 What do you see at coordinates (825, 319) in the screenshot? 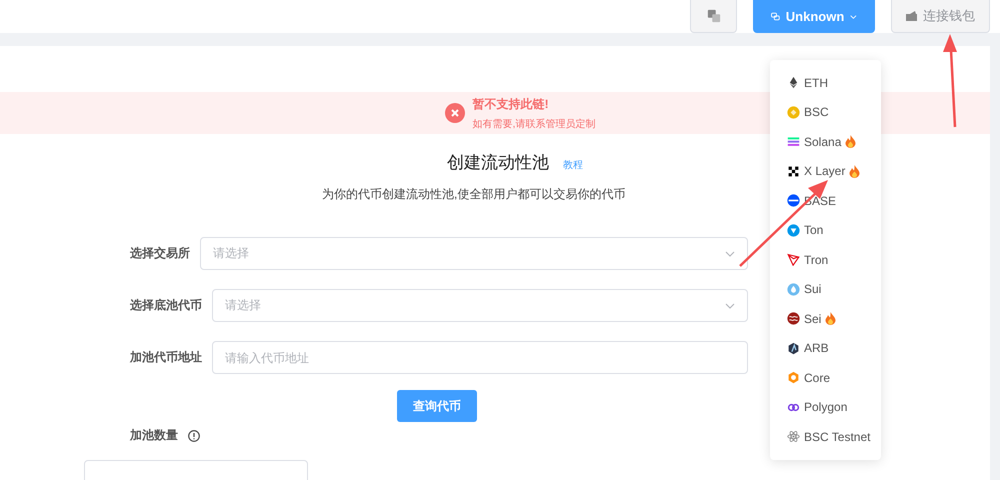
I see `network-option: Sei` at bounding box center [825, 319].